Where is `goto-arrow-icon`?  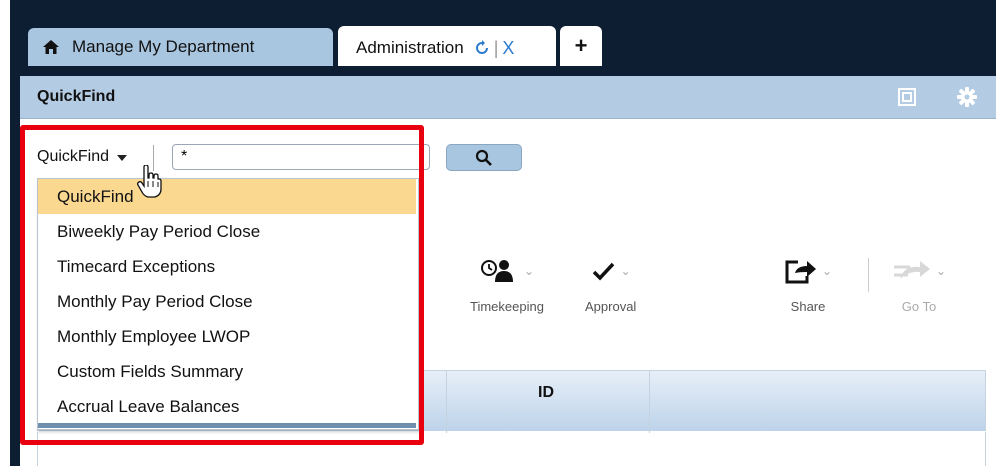
goto-arrow-icon is located at coordinates (912, 270).